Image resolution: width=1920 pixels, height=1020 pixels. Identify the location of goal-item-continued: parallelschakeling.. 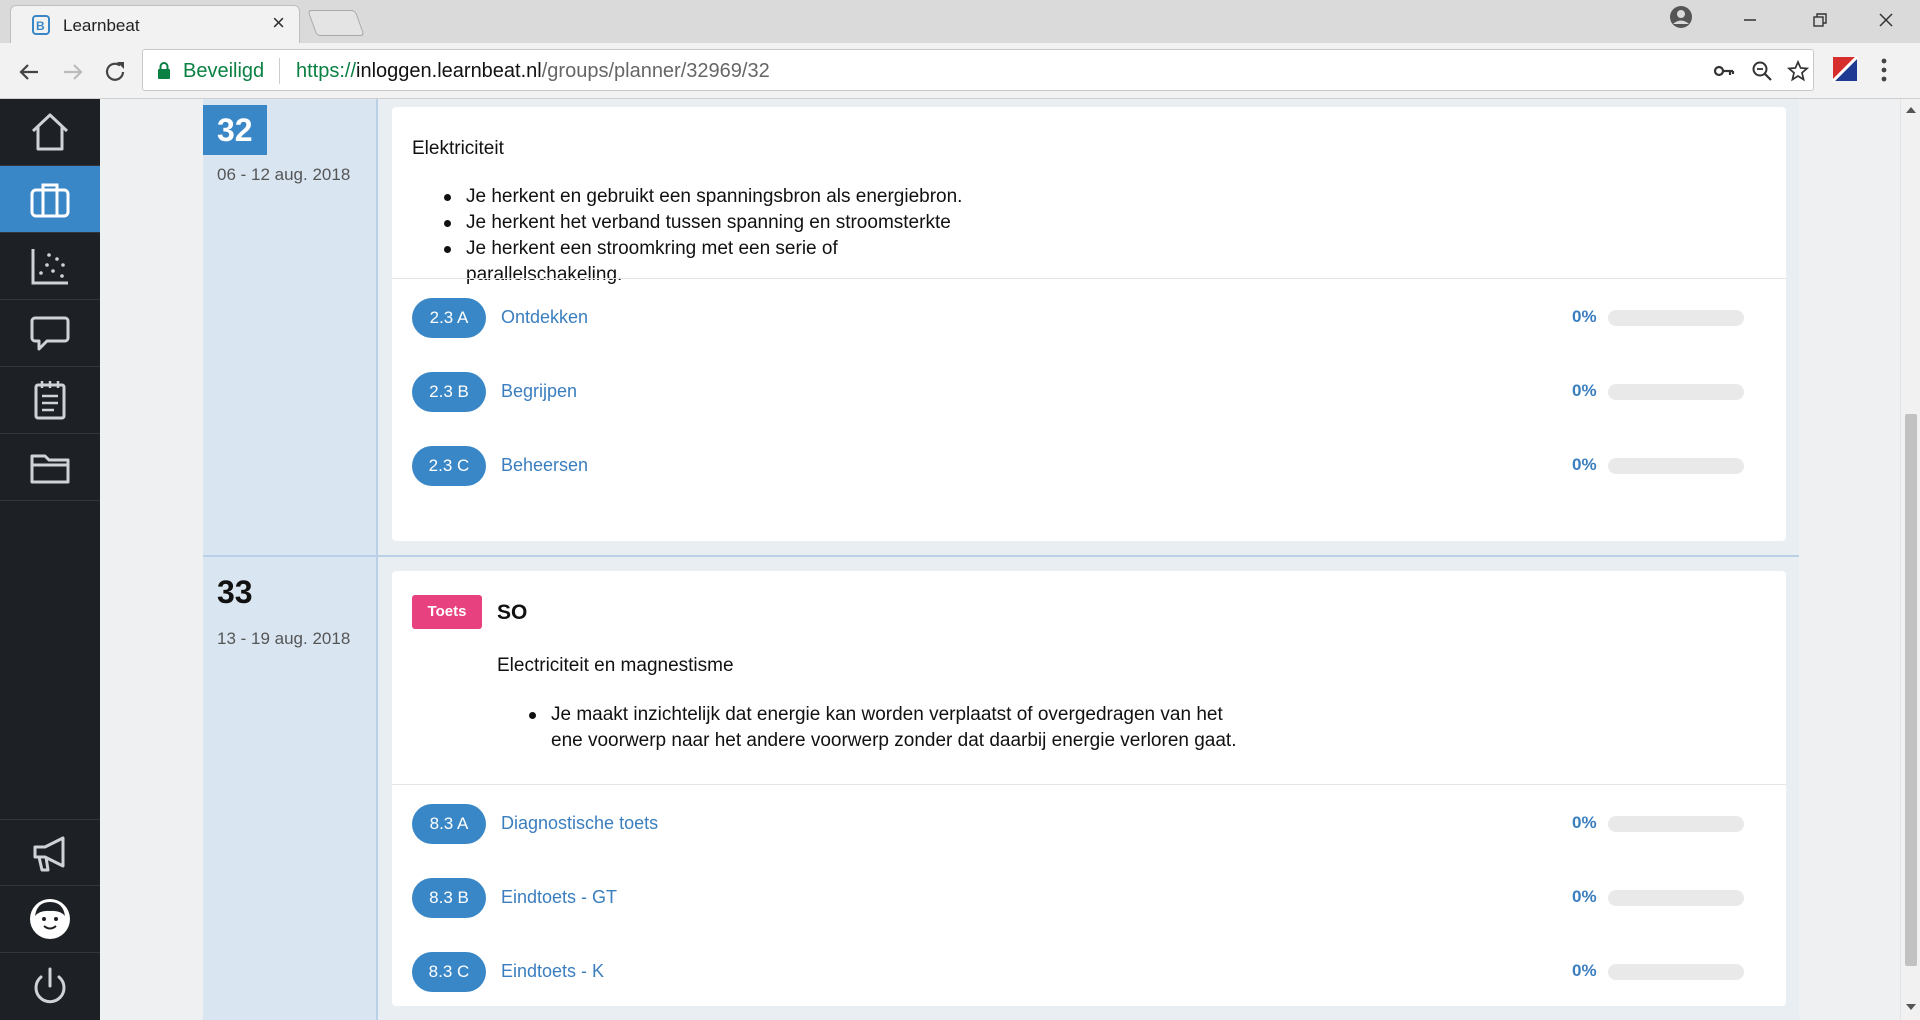
(544, 274).